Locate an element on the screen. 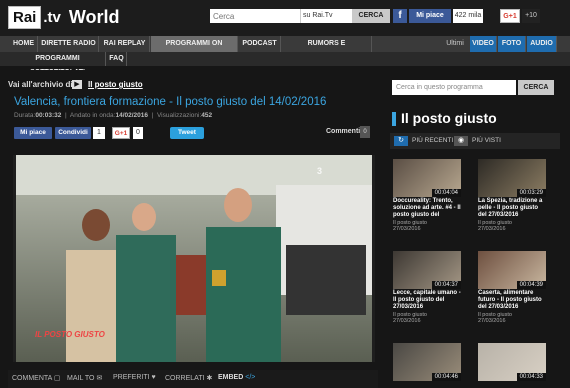 Image resolution: width=570 pixels, height=388 pixels. video-thumbnail: 00:04:39 is located at coordinates (512, 270).